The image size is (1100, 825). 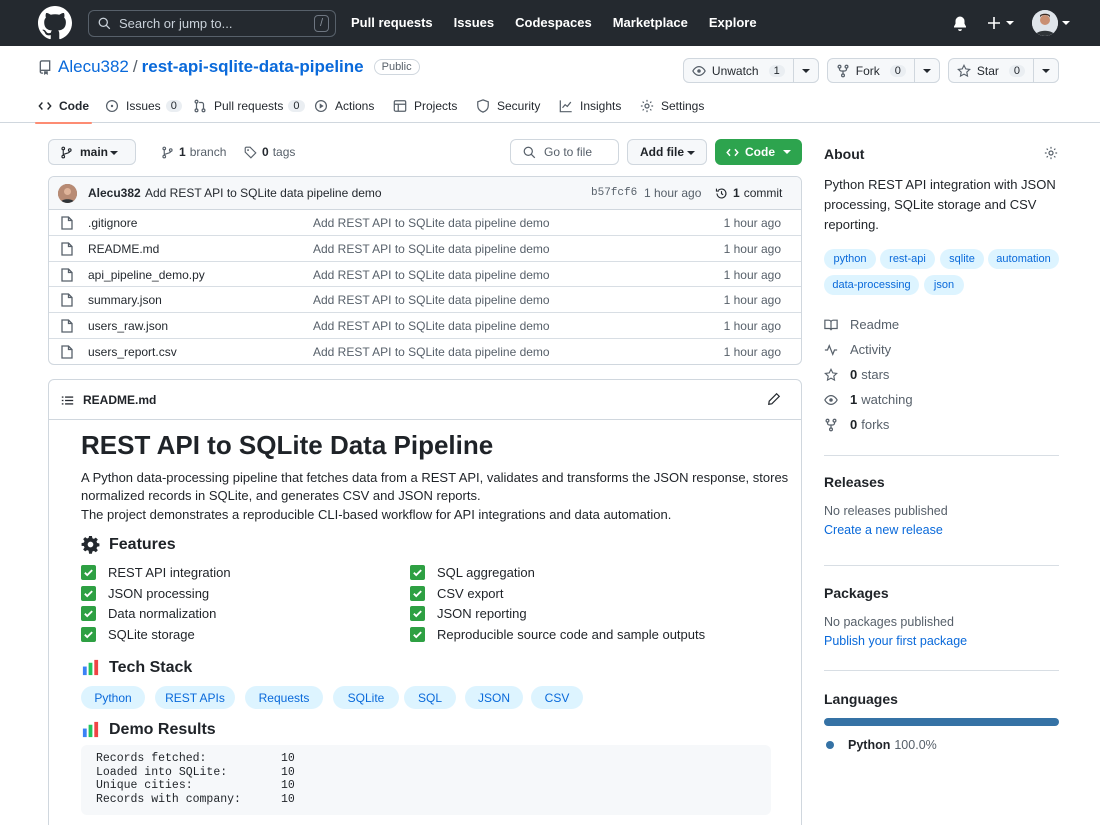 I want to click on nav-codespaces: Codespaces, so click(x=553, y=22).